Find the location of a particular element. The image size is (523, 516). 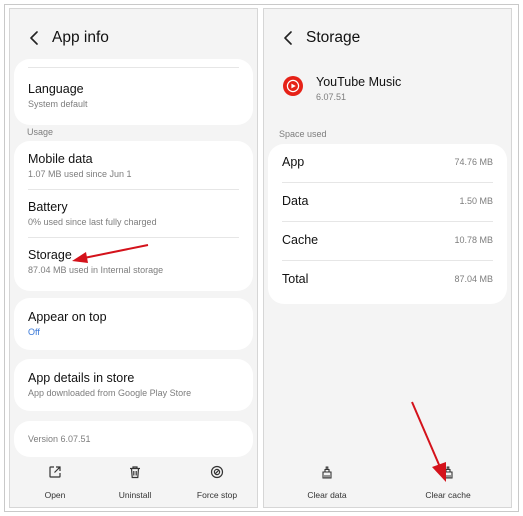

battery-item: Battery 0% used since last fully charged is located at coordinates (133, 214).